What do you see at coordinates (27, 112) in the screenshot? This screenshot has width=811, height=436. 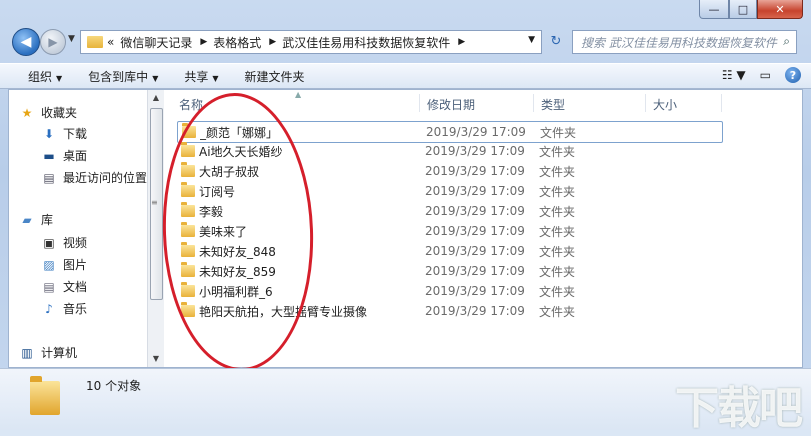 I see `star-icon: ★` at bounding box center [27, 112].